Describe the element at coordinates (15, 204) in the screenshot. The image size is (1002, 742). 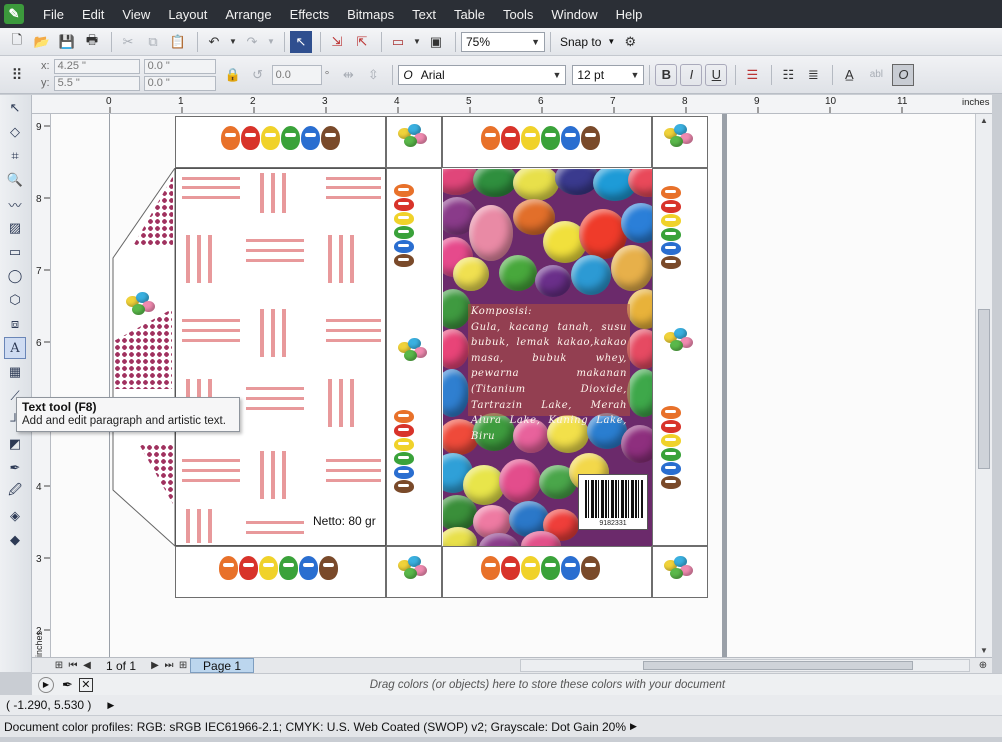
I see `freehand-tool-icon: 〰` at that location.